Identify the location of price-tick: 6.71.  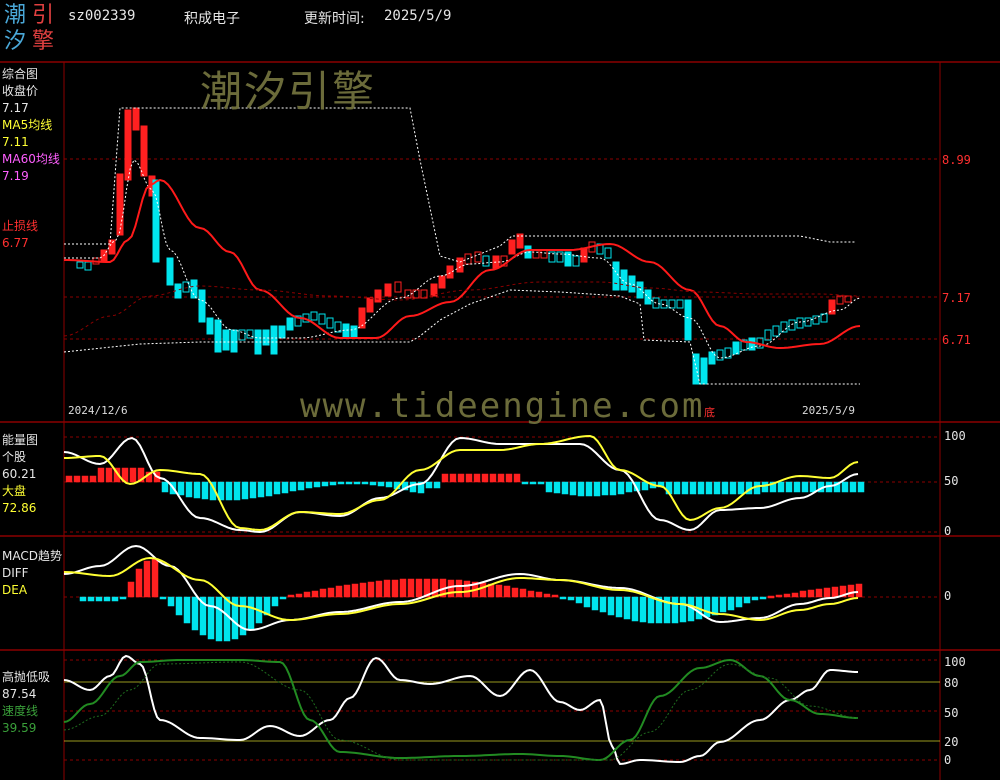
(956, 340).